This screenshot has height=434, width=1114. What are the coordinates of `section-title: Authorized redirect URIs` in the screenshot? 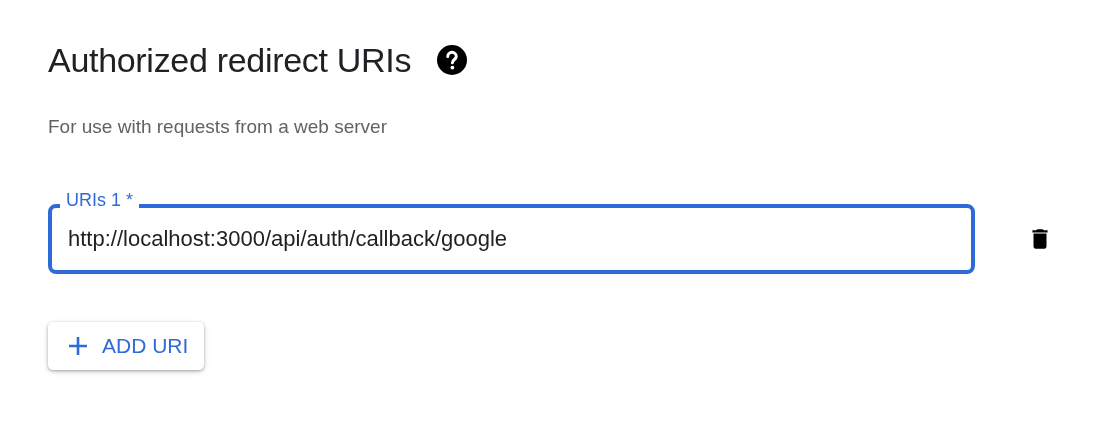 It's located at (230, 60).